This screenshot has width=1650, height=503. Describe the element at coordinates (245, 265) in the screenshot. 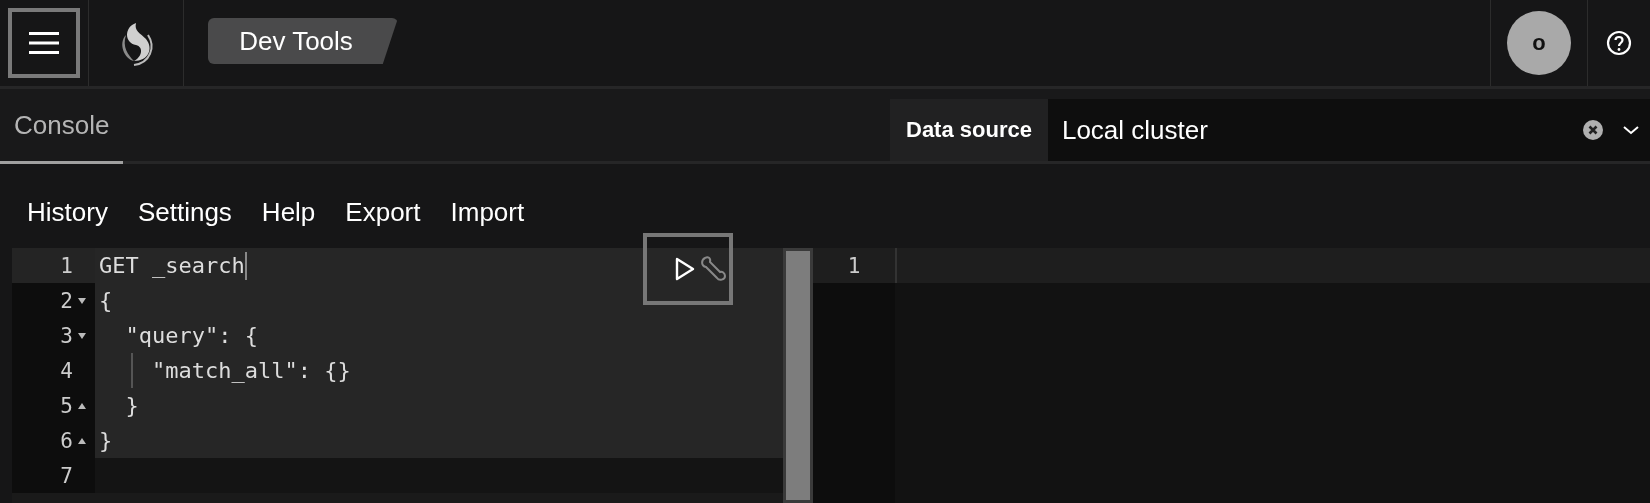

I see `text-cursor` at that location.